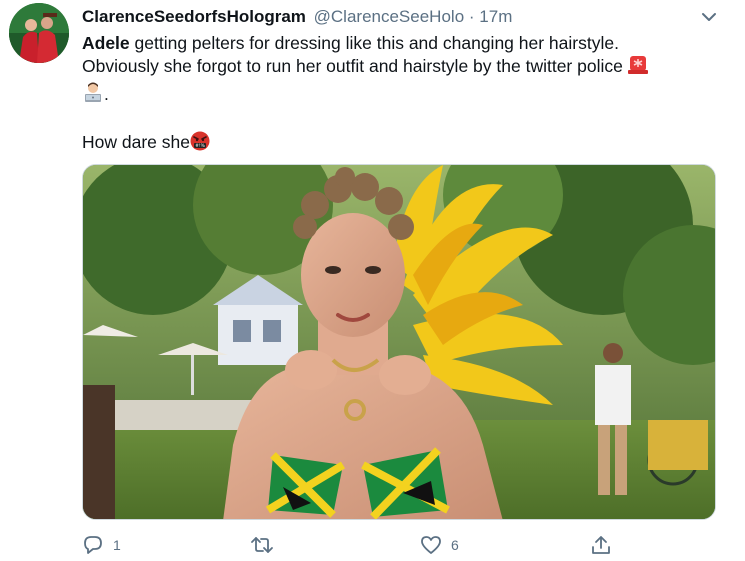 The image size is (745, 561). I want to click on retweet-icon, so click(262, 545).